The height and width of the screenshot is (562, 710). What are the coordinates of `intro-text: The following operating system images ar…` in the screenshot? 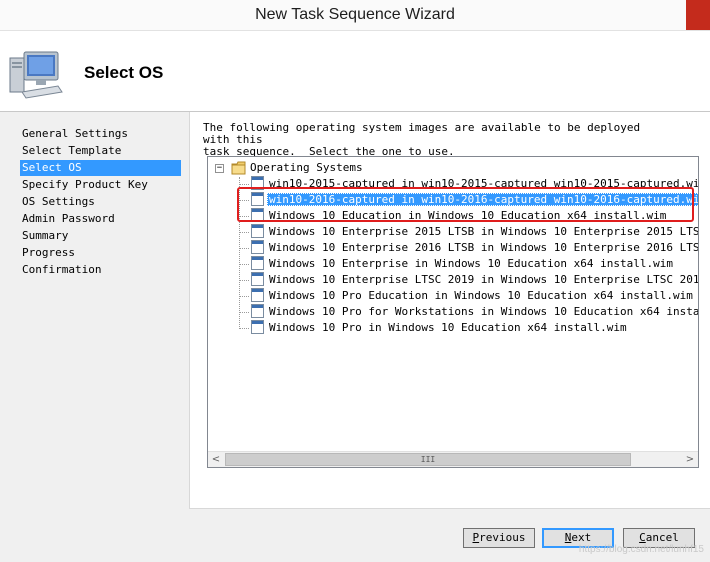 It's located at (422, 139).